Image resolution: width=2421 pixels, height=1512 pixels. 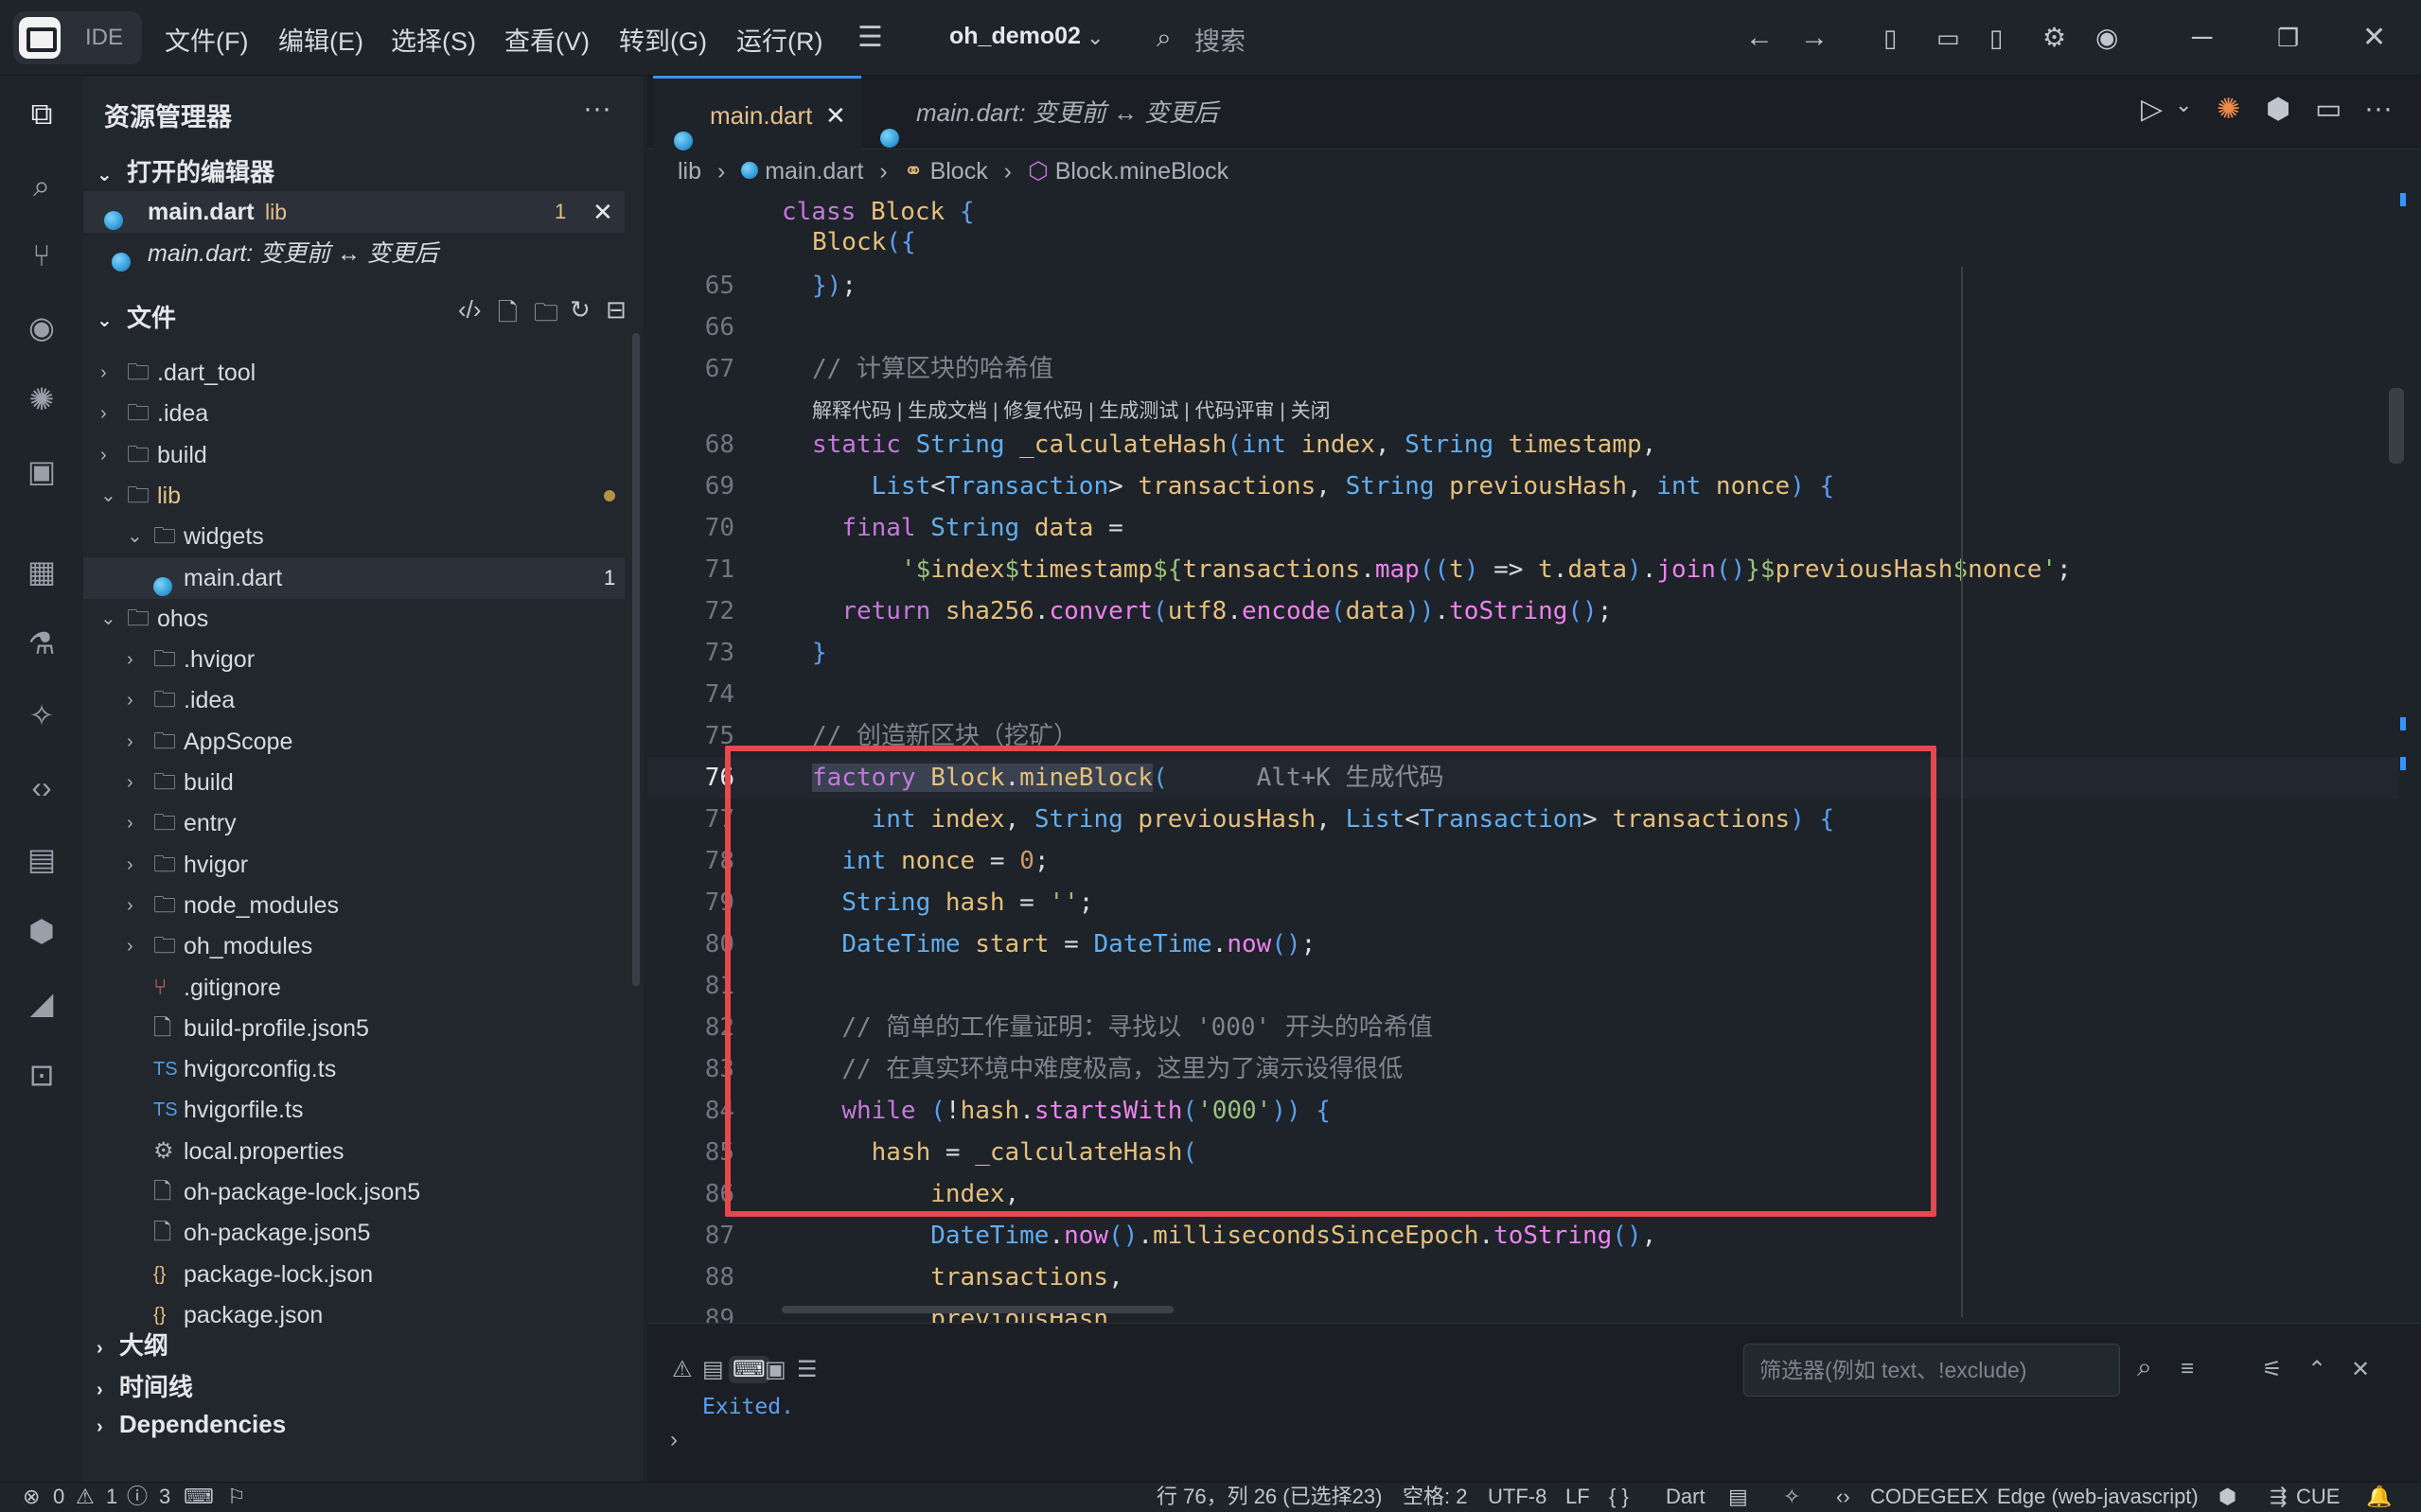 What do you see at coordinates (1929, 1497) in the screenshot?
I see `codegeex-status: CODEGEEX` at bounding box center [1929, 1497].